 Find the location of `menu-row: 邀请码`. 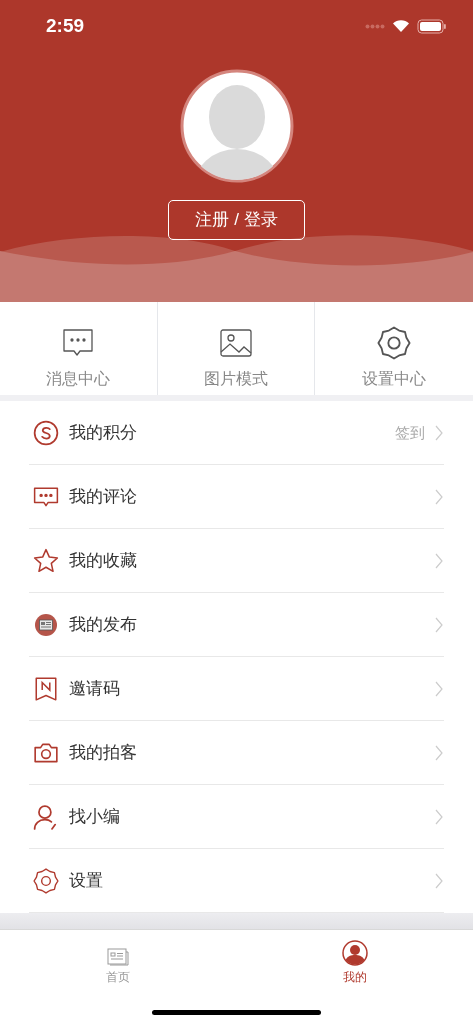

menu-row: 邀请码 is located at coordinates (236, 689).